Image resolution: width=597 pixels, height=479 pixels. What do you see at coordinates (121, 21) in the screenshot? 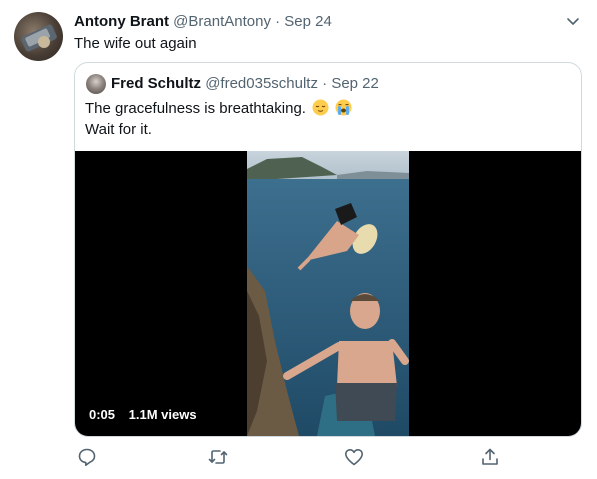
I see `author-name: Antony Brant` at bounding box center [121, 21].